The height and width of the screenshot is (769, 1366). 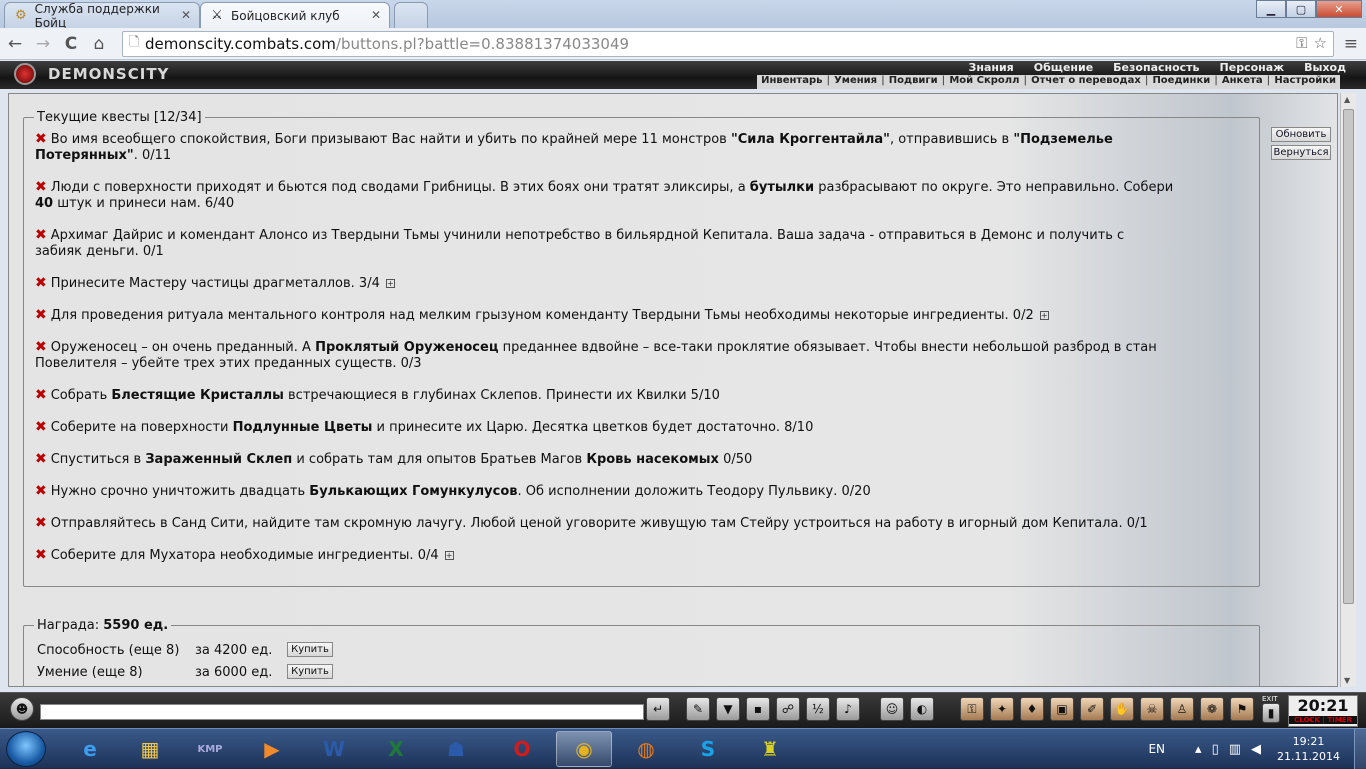 What do you see at coordinates (456, 749) in the screenshot?
I see `taskbar-app-icon: ☗` at bounding box center [456, 749].